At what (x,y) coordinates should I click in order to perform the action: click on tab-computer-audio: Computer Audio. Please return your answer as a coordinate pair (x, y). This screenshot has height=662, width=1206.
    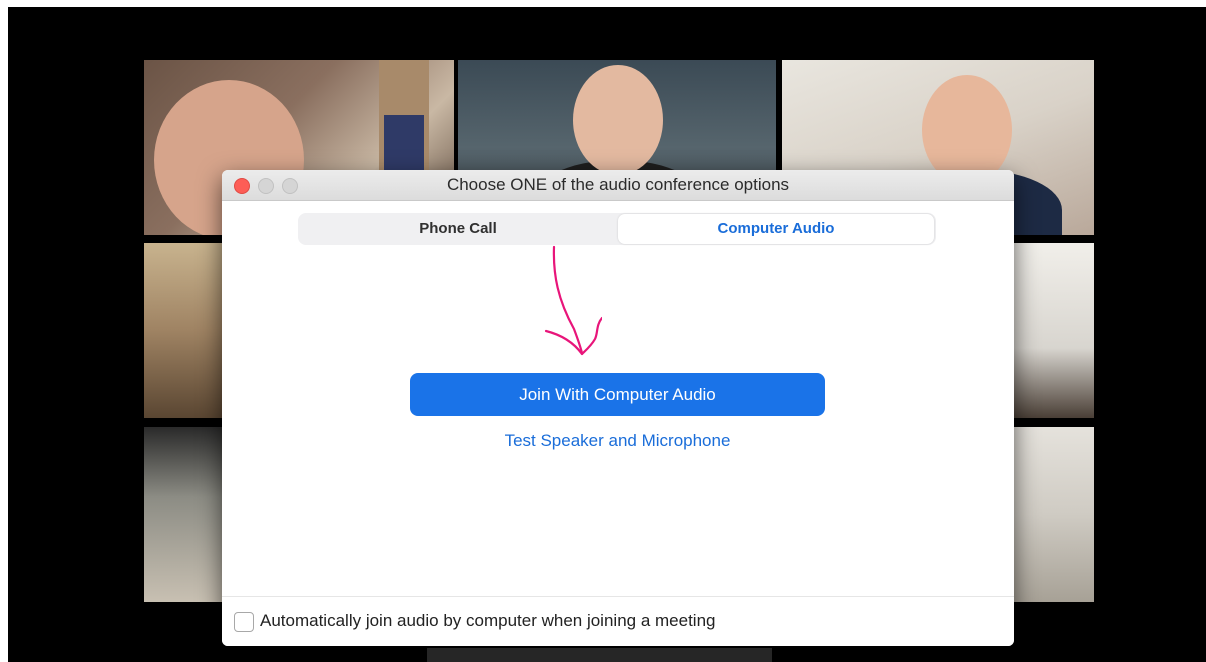
    Looking at the image, I should click on (776, 229).